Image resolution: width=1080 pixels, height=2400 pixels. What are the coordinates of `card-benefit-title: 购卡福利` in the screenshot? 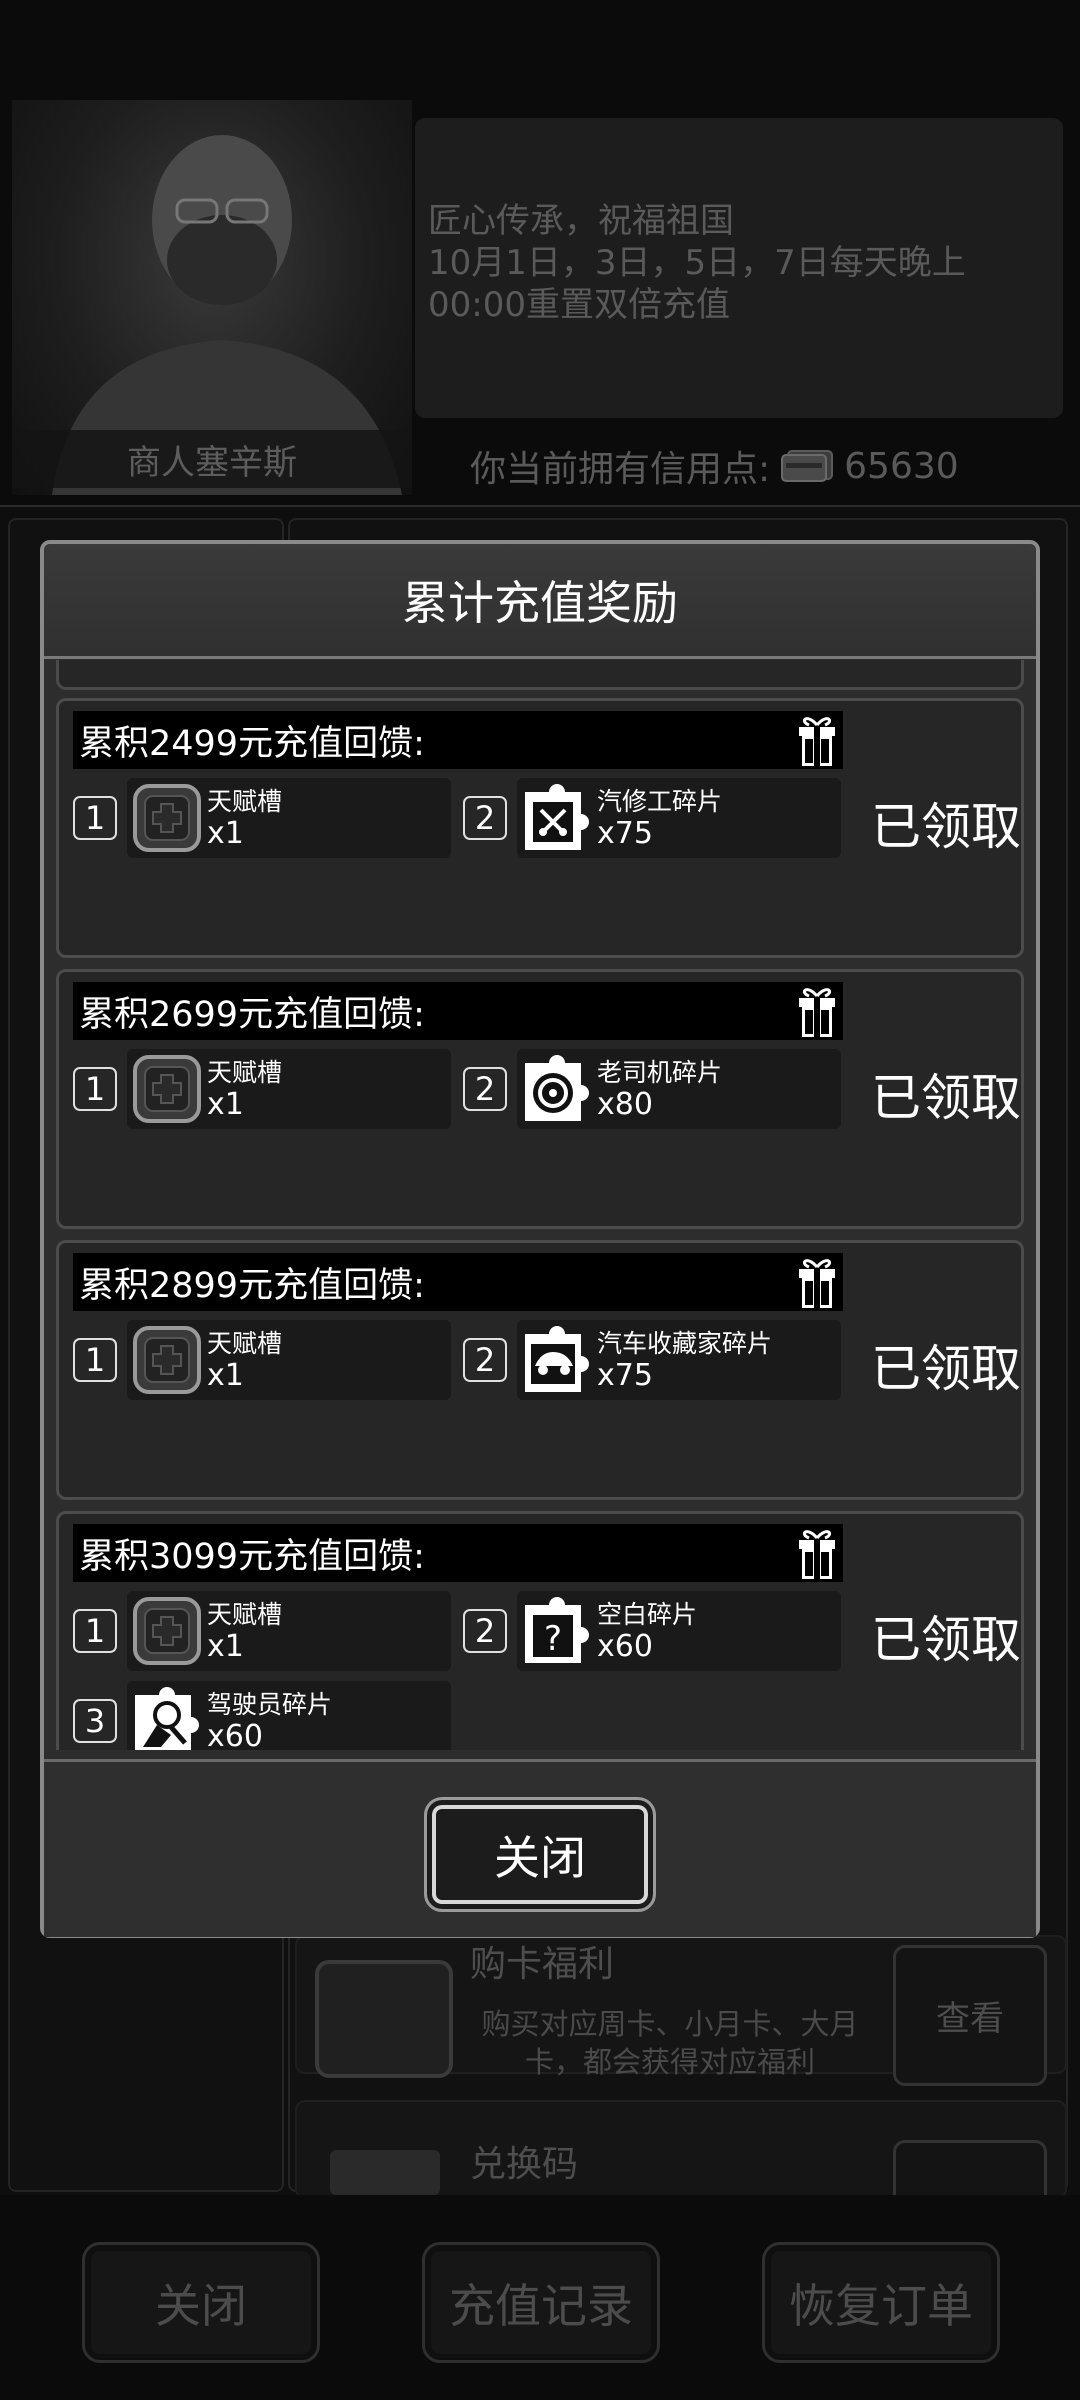 It's located at (542, 1964).